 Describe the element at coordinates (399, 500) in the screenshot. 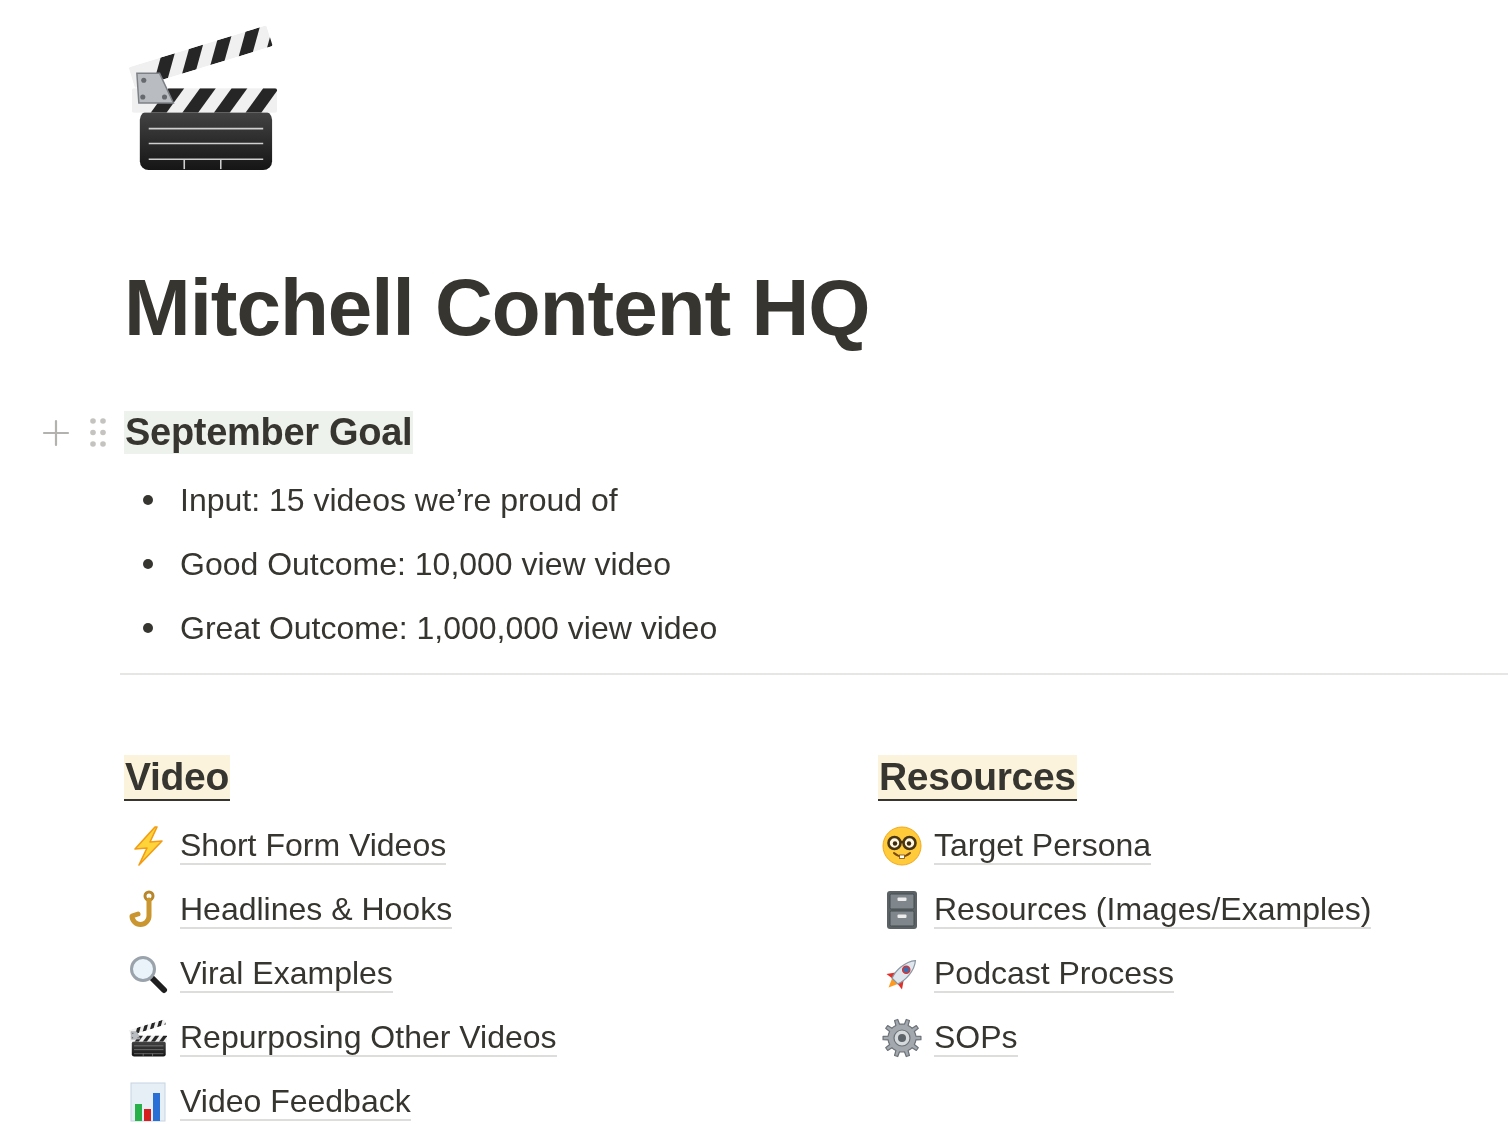

I see `bullet-text: Input: 15 videos we’re proud of` at that location.